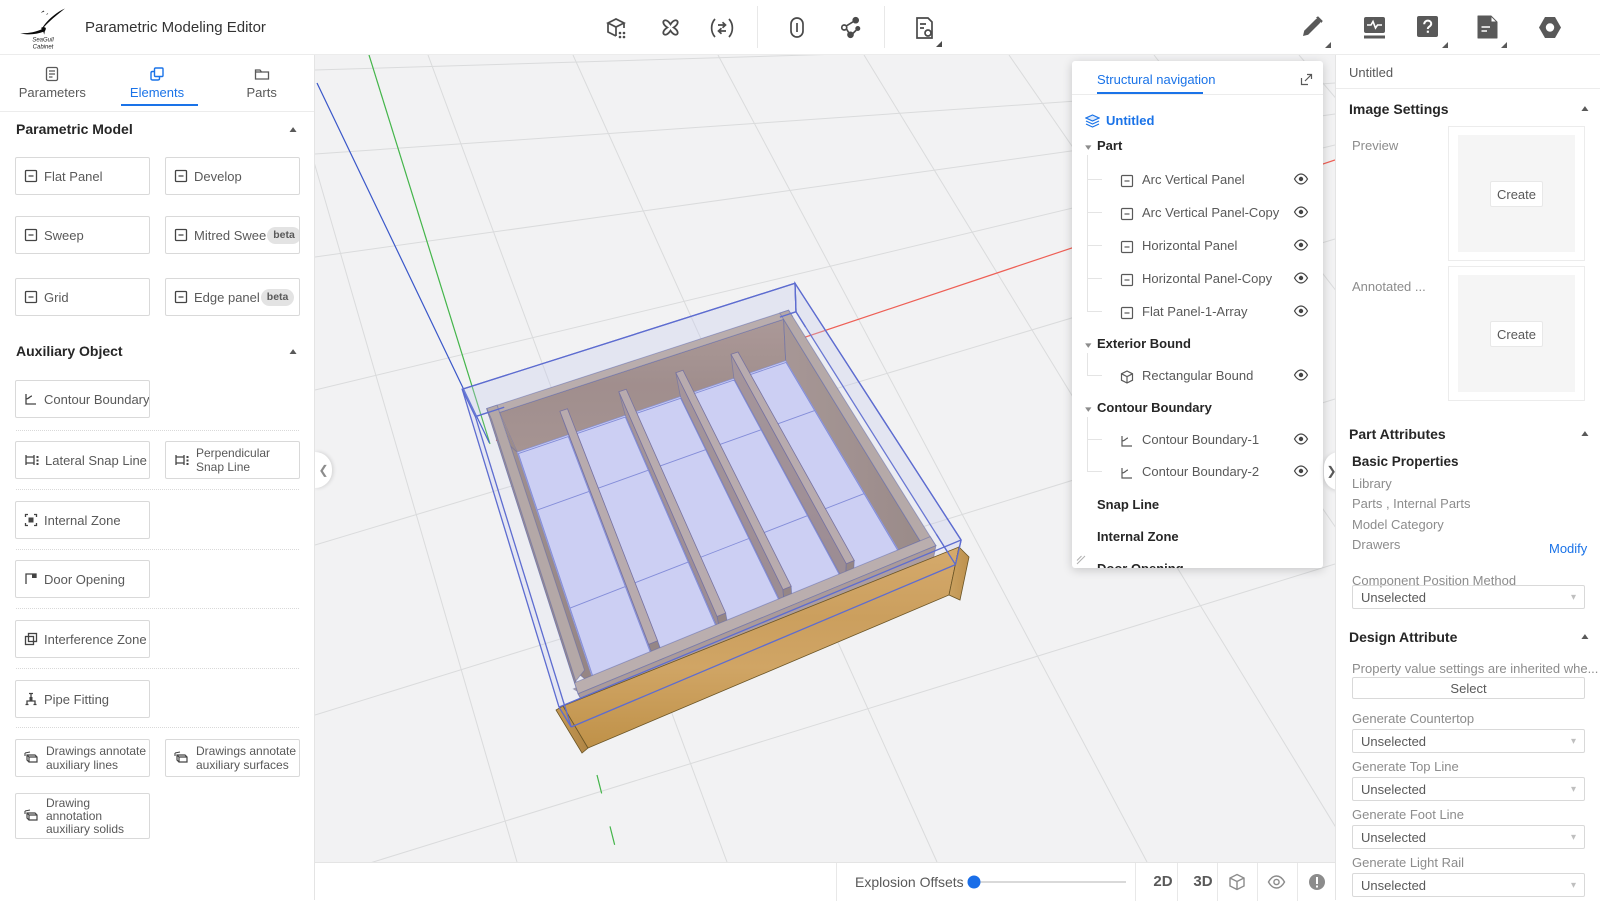  I want to click on svg-text: Cabinet, so click(43, 48).